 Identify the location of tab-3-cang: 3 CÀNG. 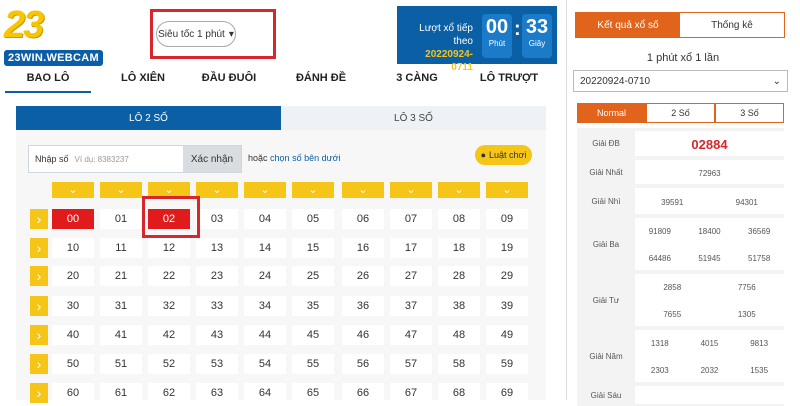
(417, 82).